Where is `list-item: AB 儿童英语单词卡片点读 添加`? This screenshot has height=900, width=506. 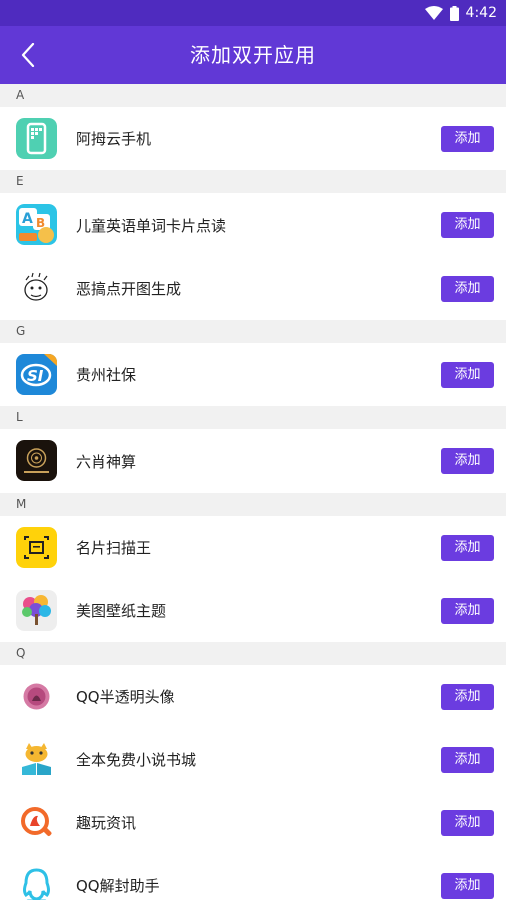
list-item: AB 儿童英语单词卡片点读 添加 is located at coordinates (253, 225).